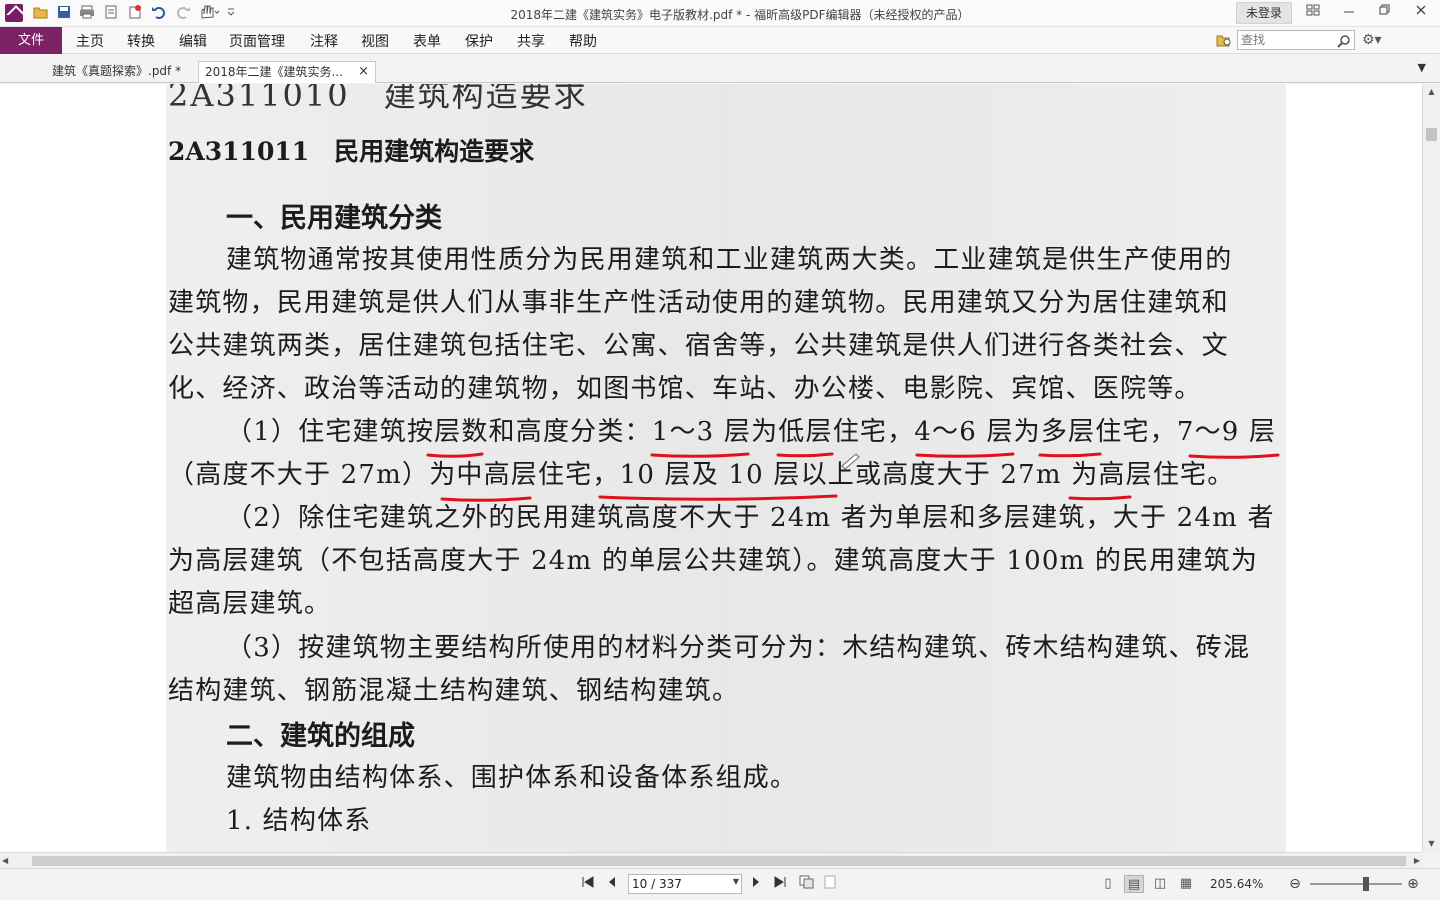  I want to click on customize-icon, so click(231, 13).